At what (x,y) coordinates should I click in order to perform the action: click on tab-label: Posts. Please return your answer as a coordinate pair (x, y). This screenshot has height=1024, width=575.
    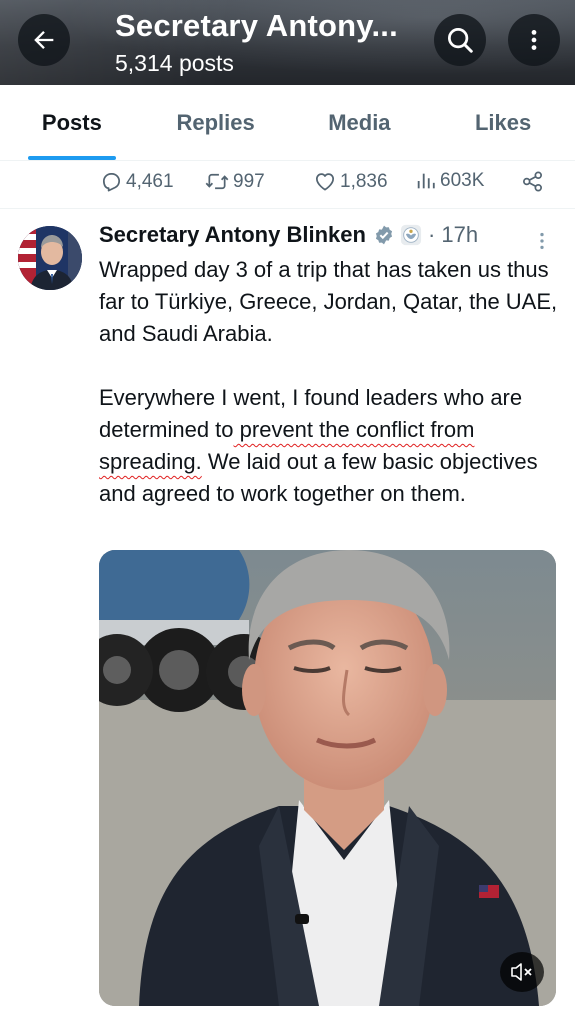
    Looking at the image, I should click on (71, 122).